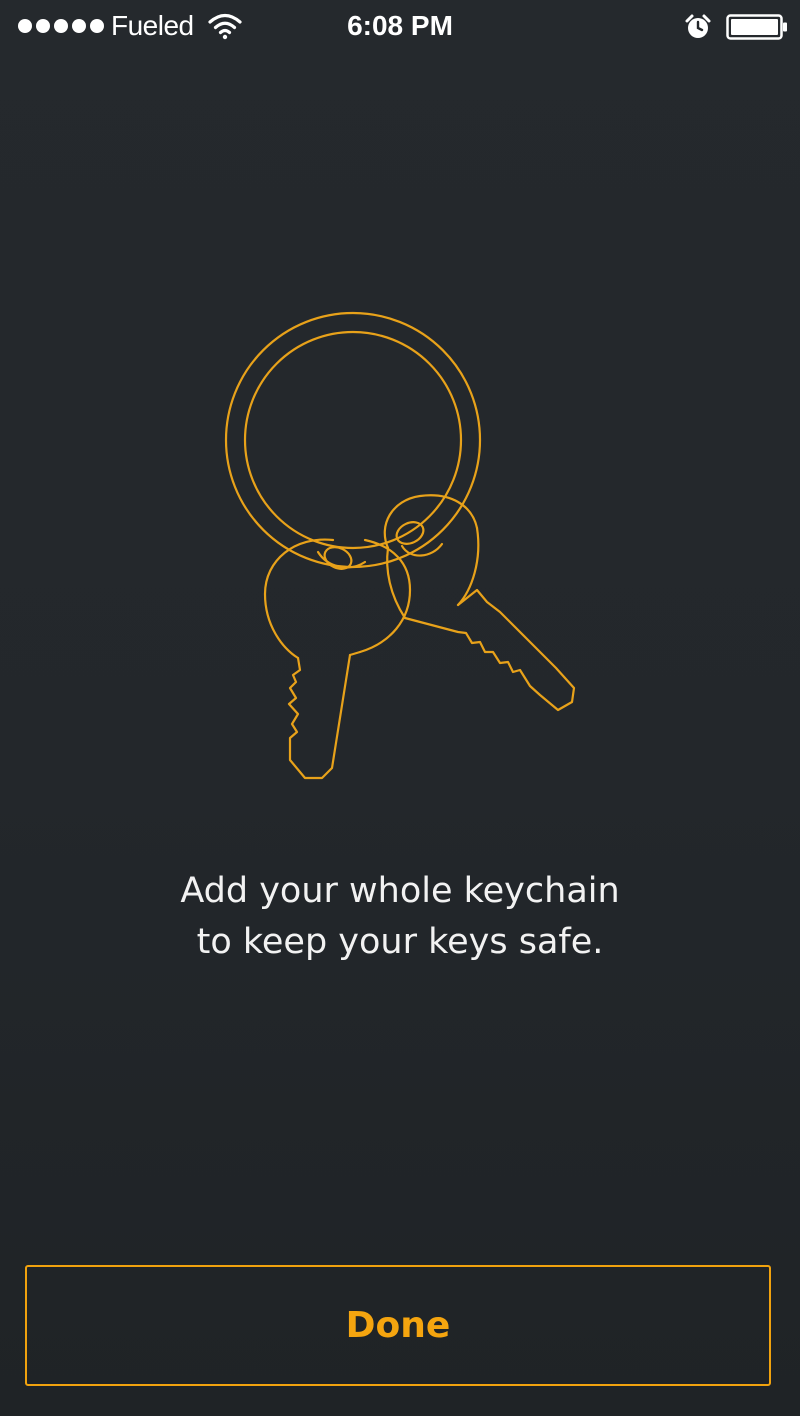  What do you see at coordinates (400, 942) in the screenshot?
I see `message-line-2: to keep your keys safe.` at bounding box center [400, 942].